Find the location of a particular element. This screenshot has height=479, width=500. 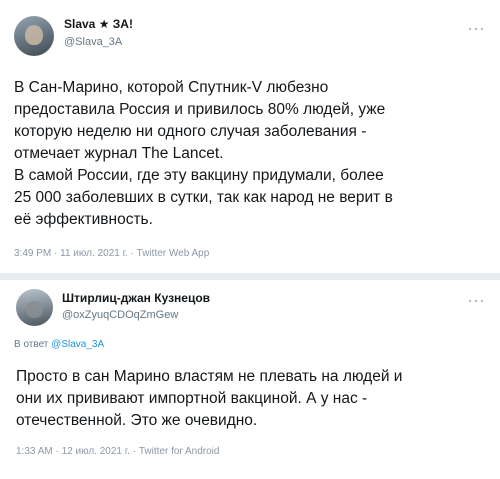

author-handle: @Slava_3A is located at coordinates (93, 42).